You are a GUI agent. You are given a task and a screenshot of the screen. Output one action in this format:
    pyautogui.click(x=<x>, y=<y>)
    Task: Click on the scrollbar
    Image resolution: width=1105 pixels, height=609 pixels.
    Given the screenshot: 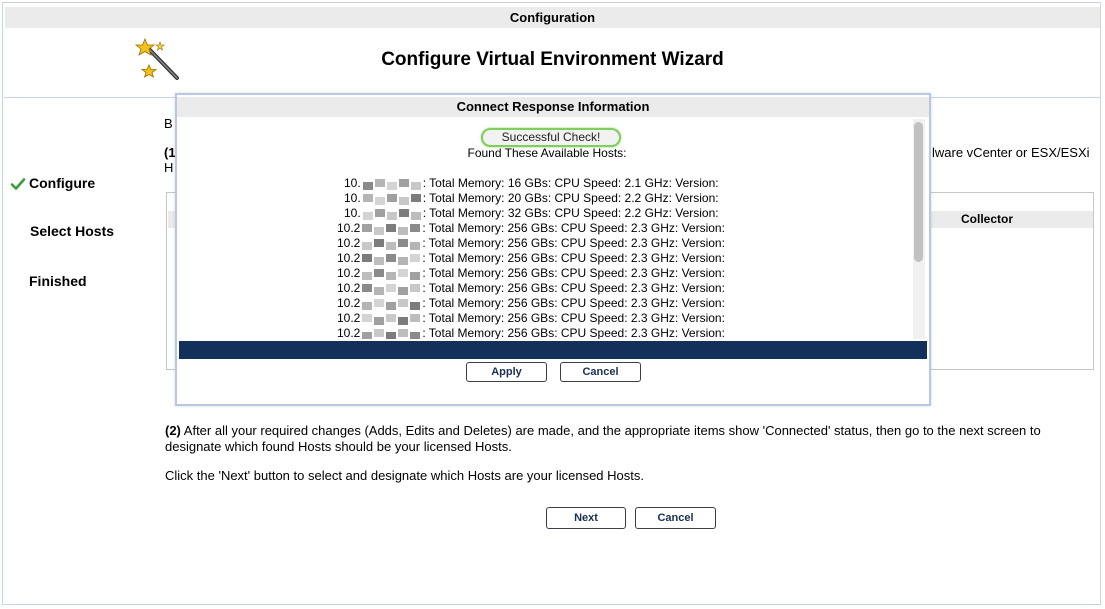 What is the action you would take?
    pyautogui.click(x=919, y=229)
    